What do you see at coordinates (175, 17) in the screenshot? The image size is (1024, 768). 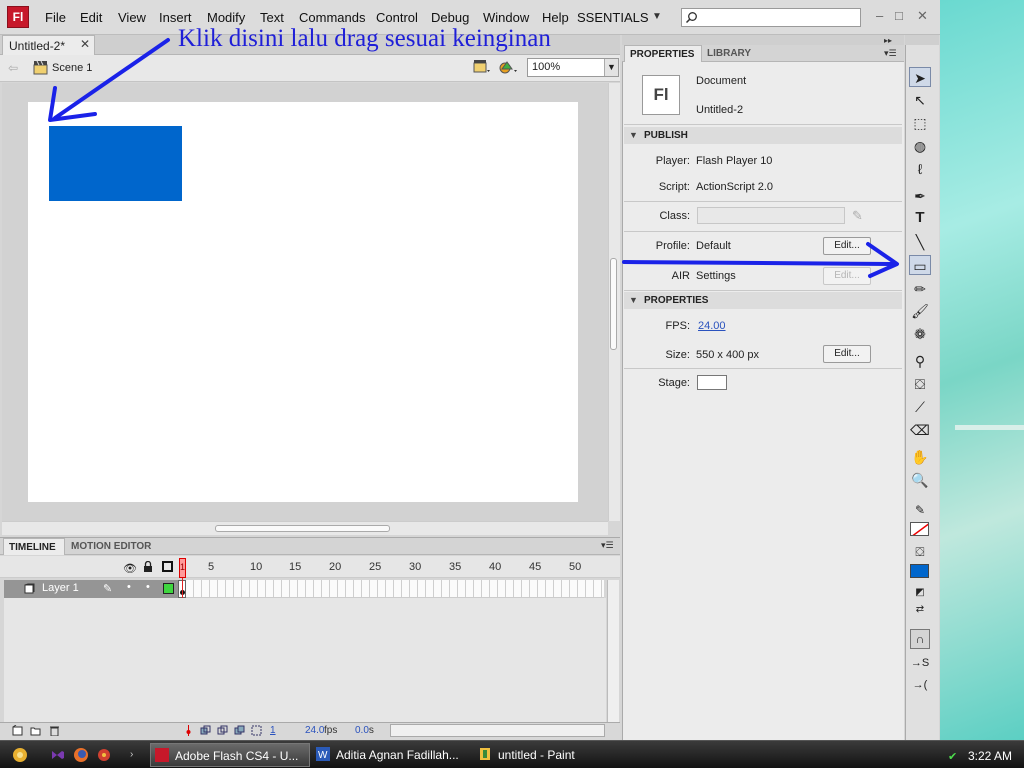 I see `menu-insert: Insert` at bounding box center [175, 17].